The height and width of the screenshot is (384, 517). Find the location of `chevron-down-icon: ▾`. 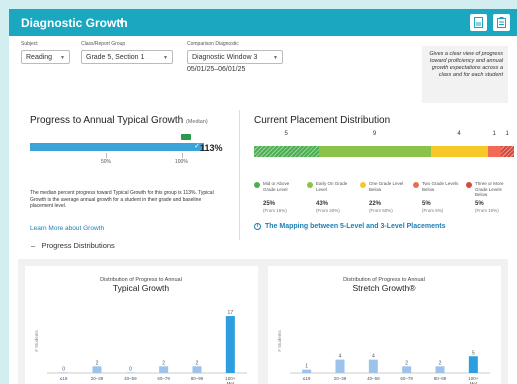

chevron-down-icon: ▾ is located at coordinates (121, 22).